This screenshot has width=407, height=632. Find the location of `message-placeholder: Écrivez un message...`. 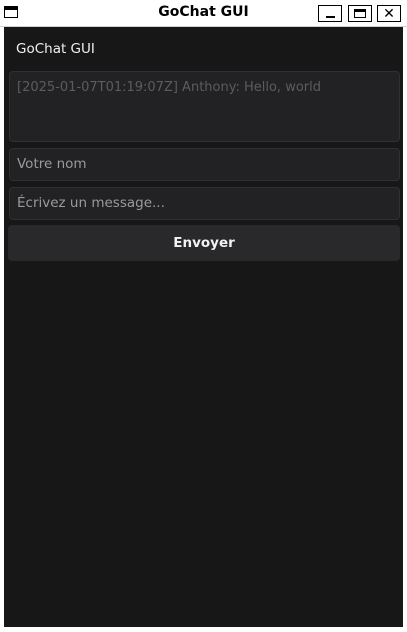

message-placeholder: Écrivez un message... is located at coordinates (91, 203).